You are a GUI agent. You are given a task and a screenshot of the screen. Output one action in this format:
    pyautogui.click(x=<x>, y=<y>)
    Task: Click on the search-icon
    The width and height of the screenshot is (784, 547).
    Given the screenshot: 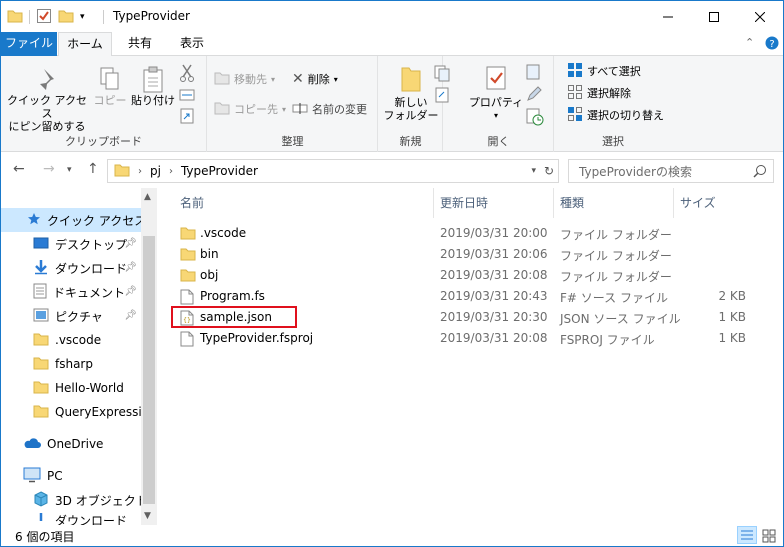 What is the action you would take?
    pyautogui.click(x=760, y=172)
    